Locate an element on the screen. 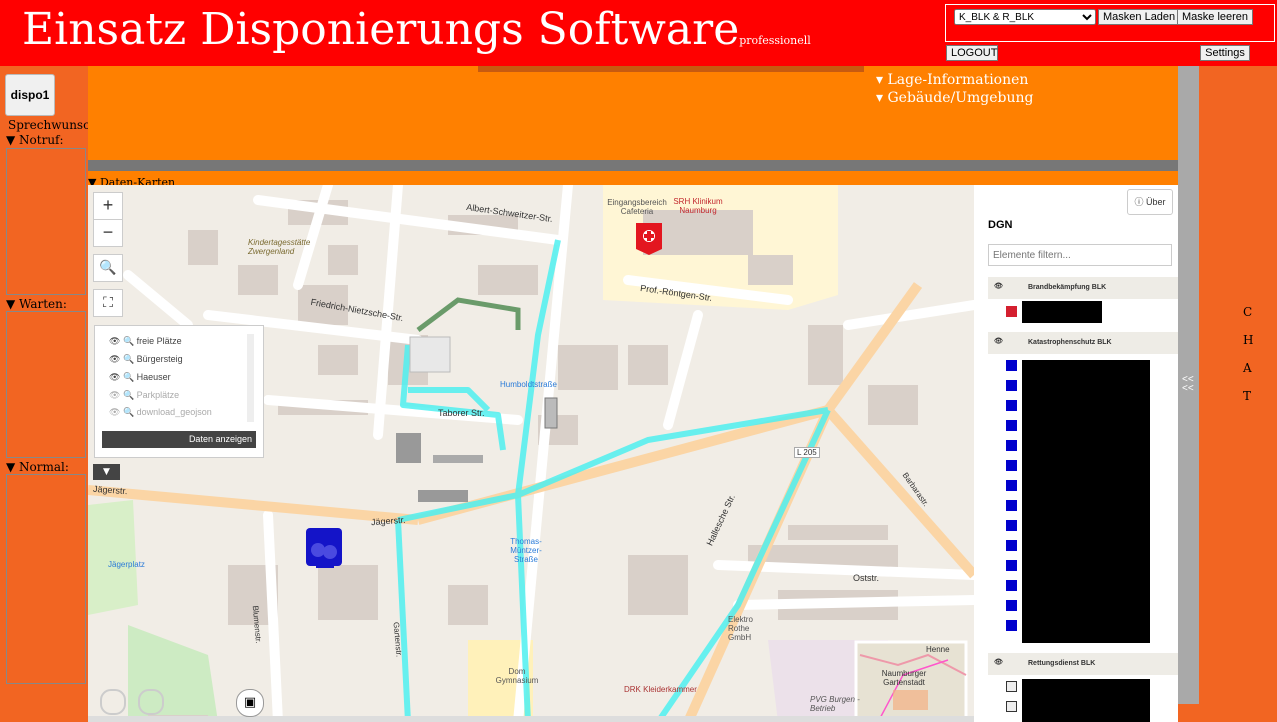 This screenshot has width=1277, height=722. minimap-label: Naumburger Gartenstadt is located at coordinates (904, 678).